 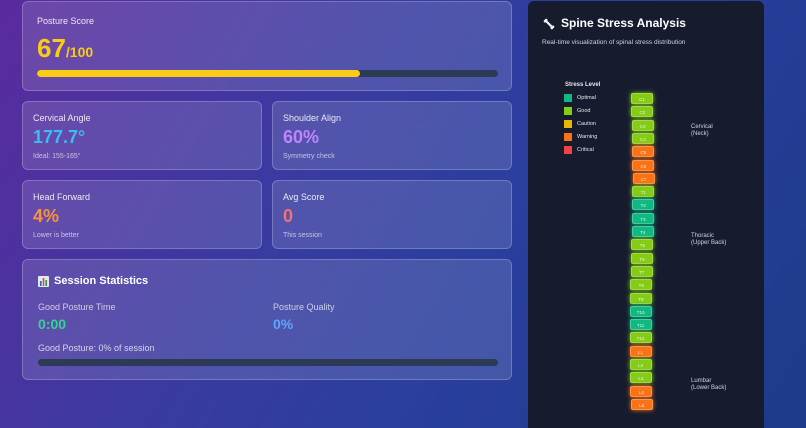 I want to click on vertebra-l3: L3, so click(x=640, y=378).